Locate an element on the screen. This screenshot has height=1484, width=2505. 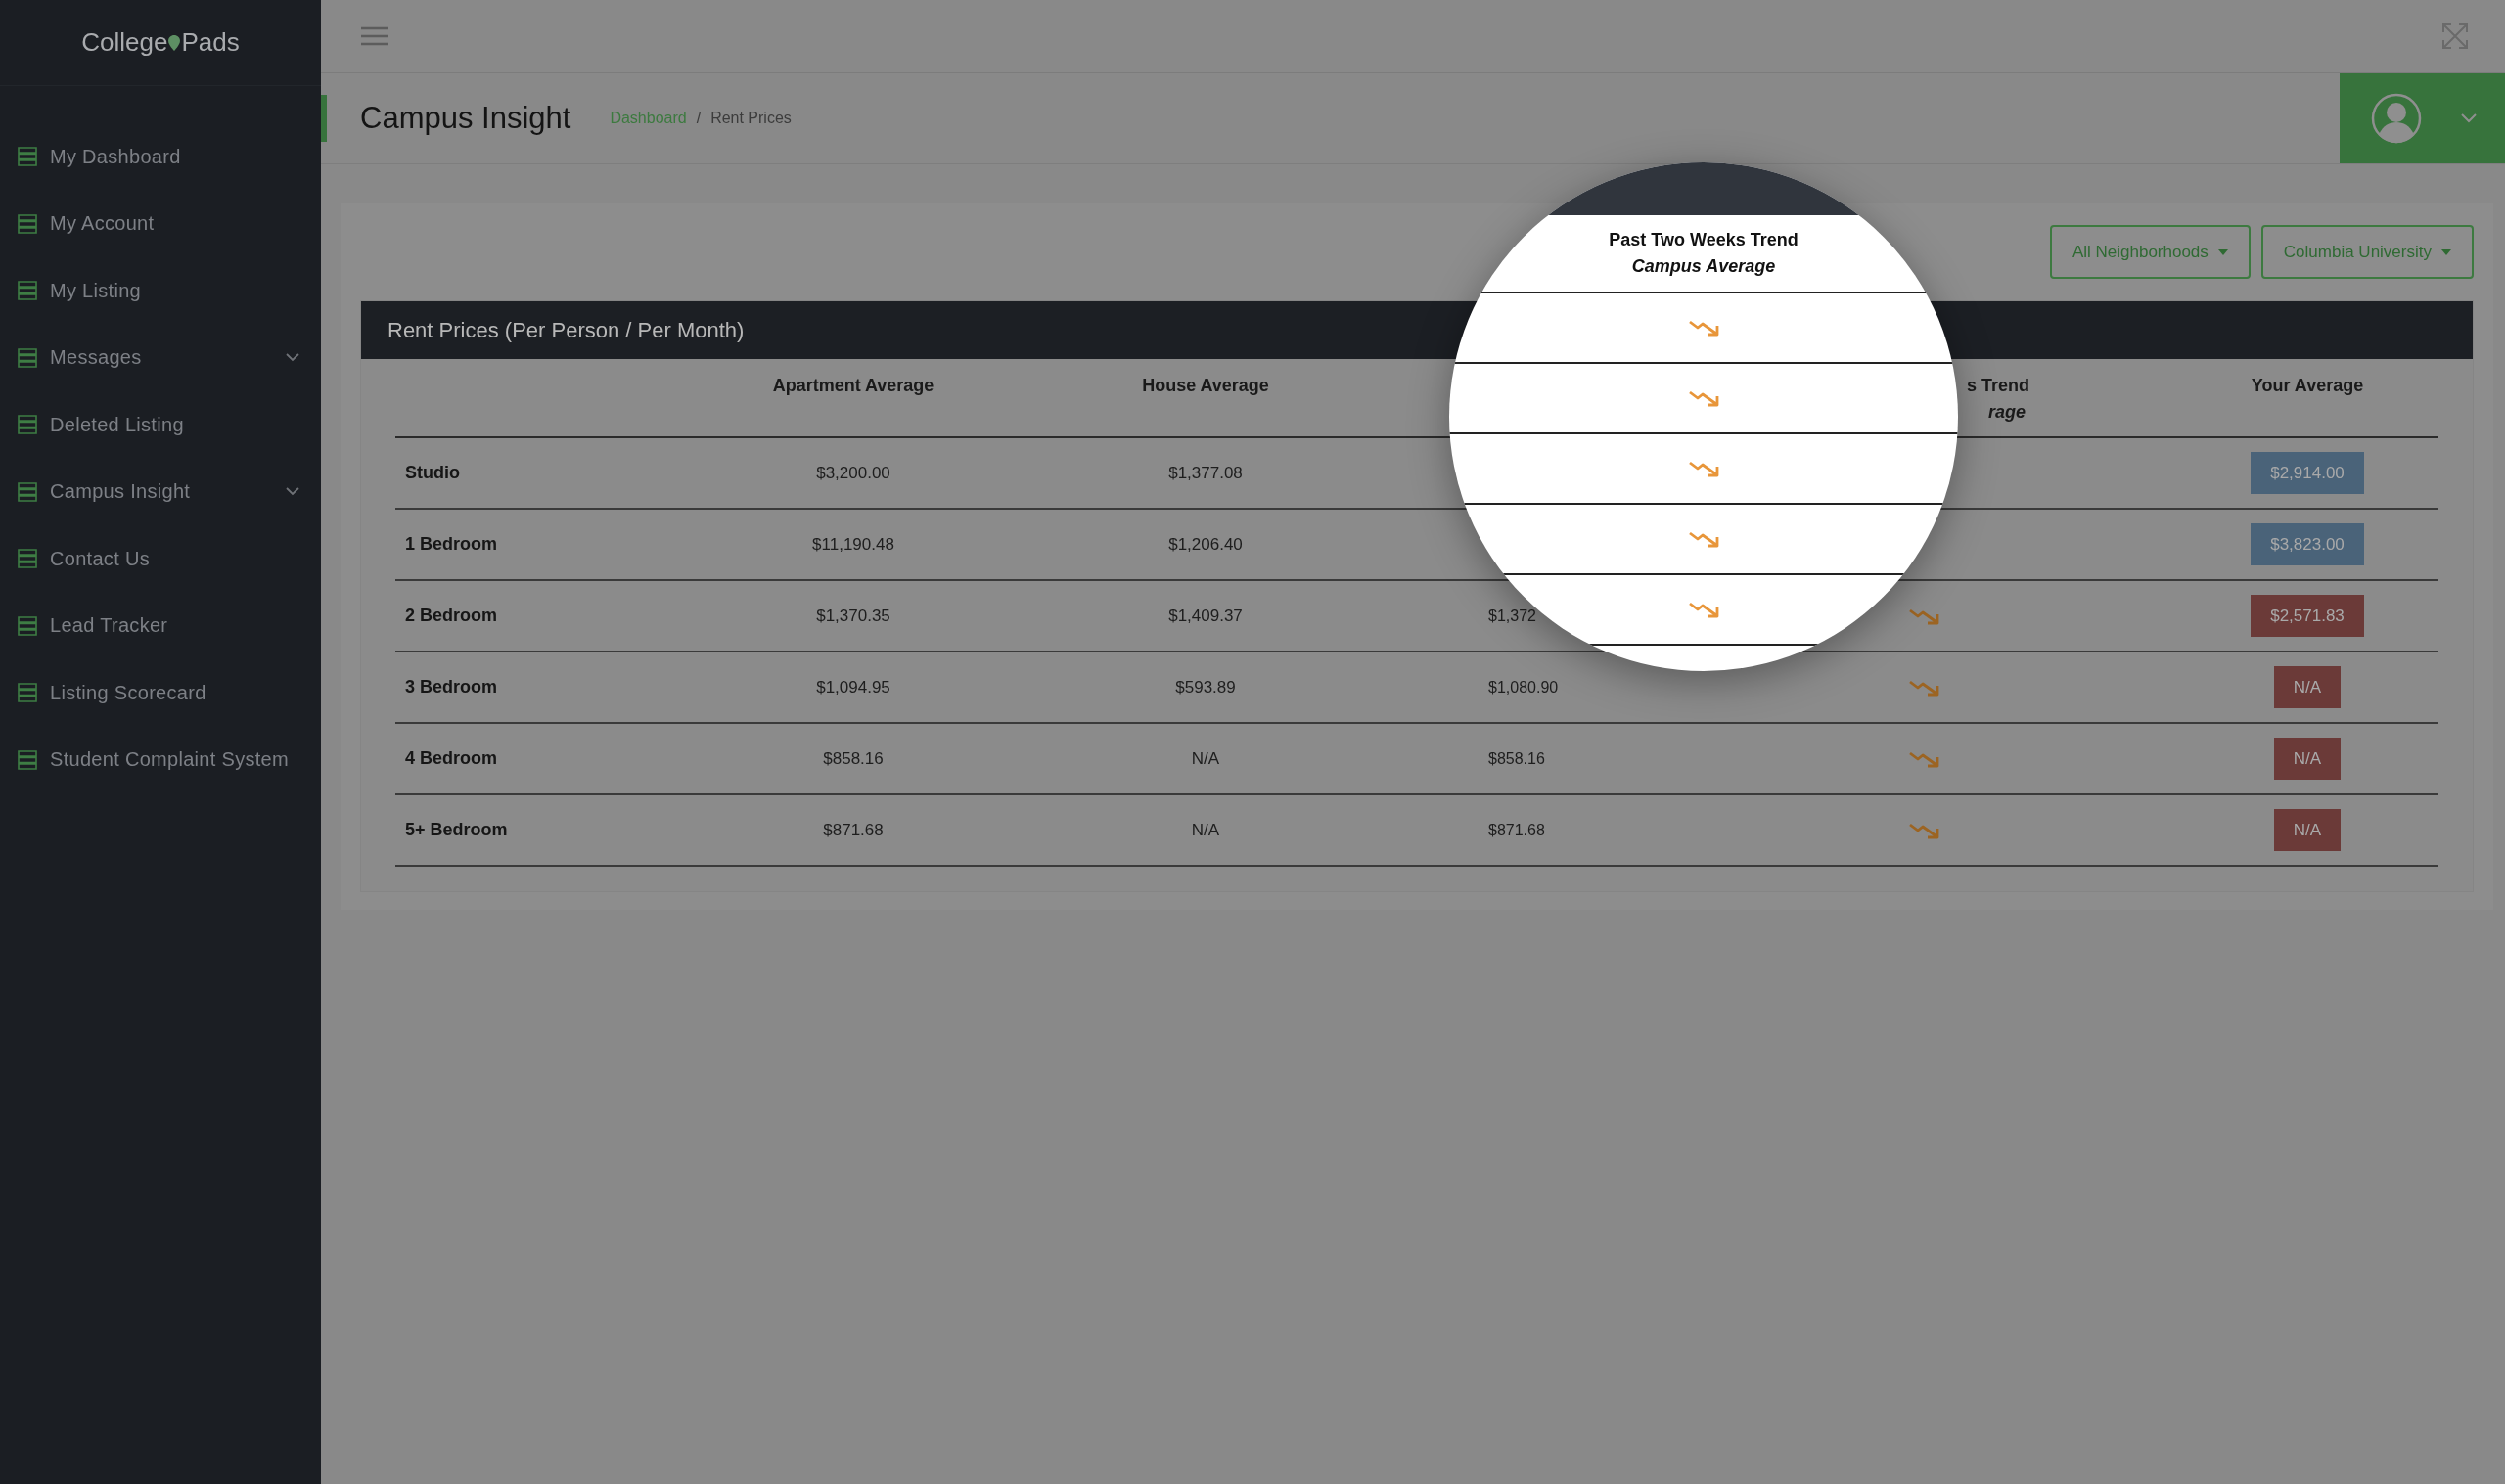
row-label: 4 Bedroom is located at coordinates (451, 758).